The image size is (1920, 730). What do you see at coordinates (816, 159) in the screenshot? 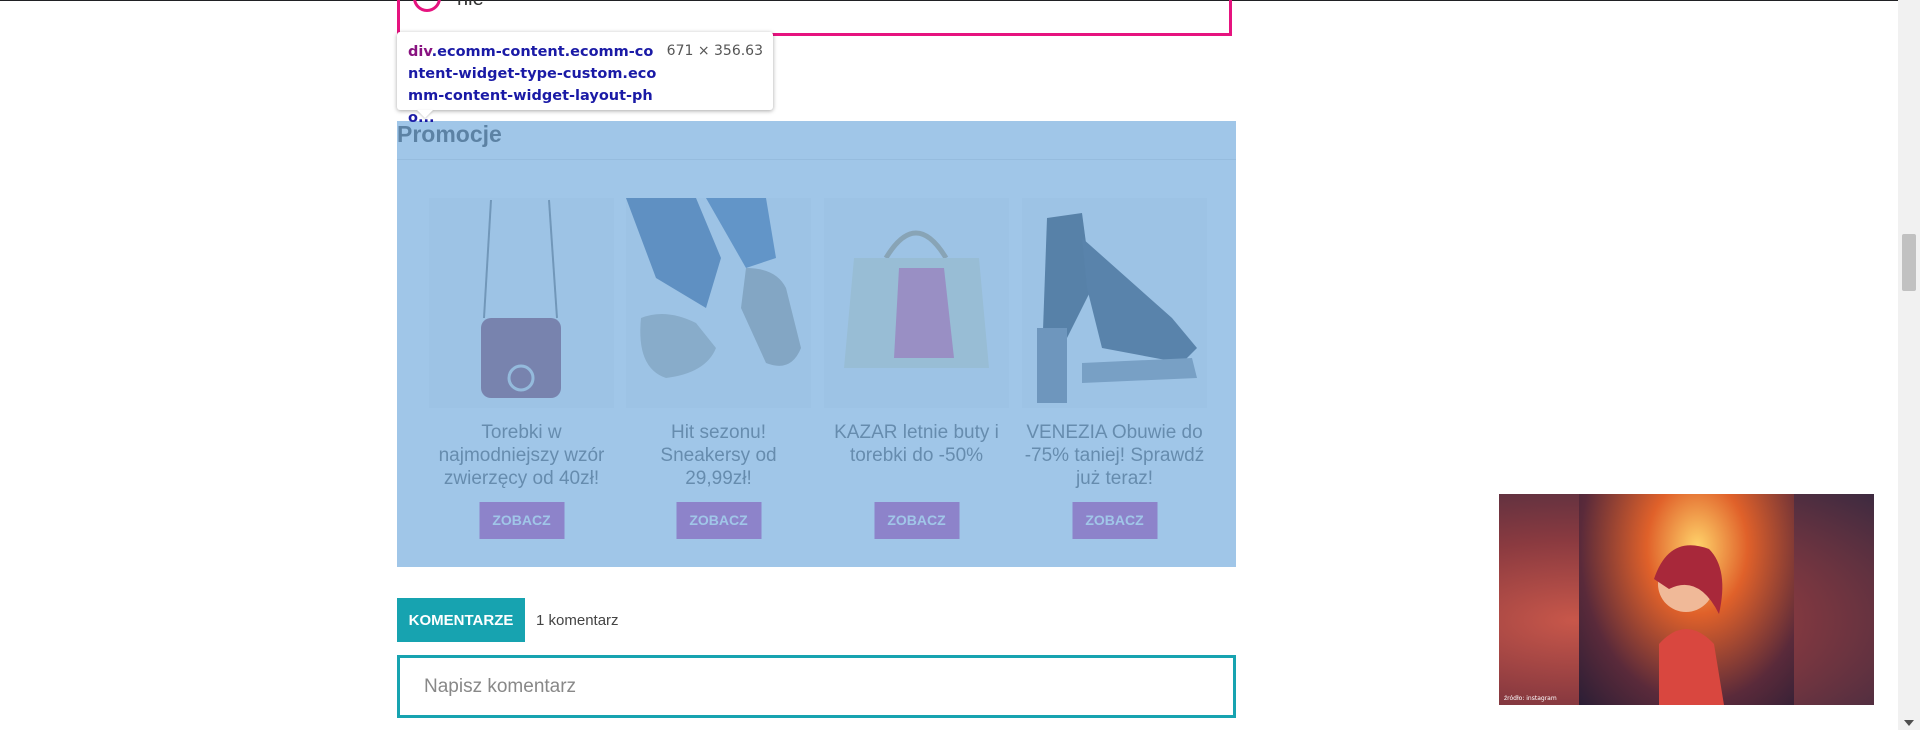
I see `promo-divider` at bounding box center [816, 159].